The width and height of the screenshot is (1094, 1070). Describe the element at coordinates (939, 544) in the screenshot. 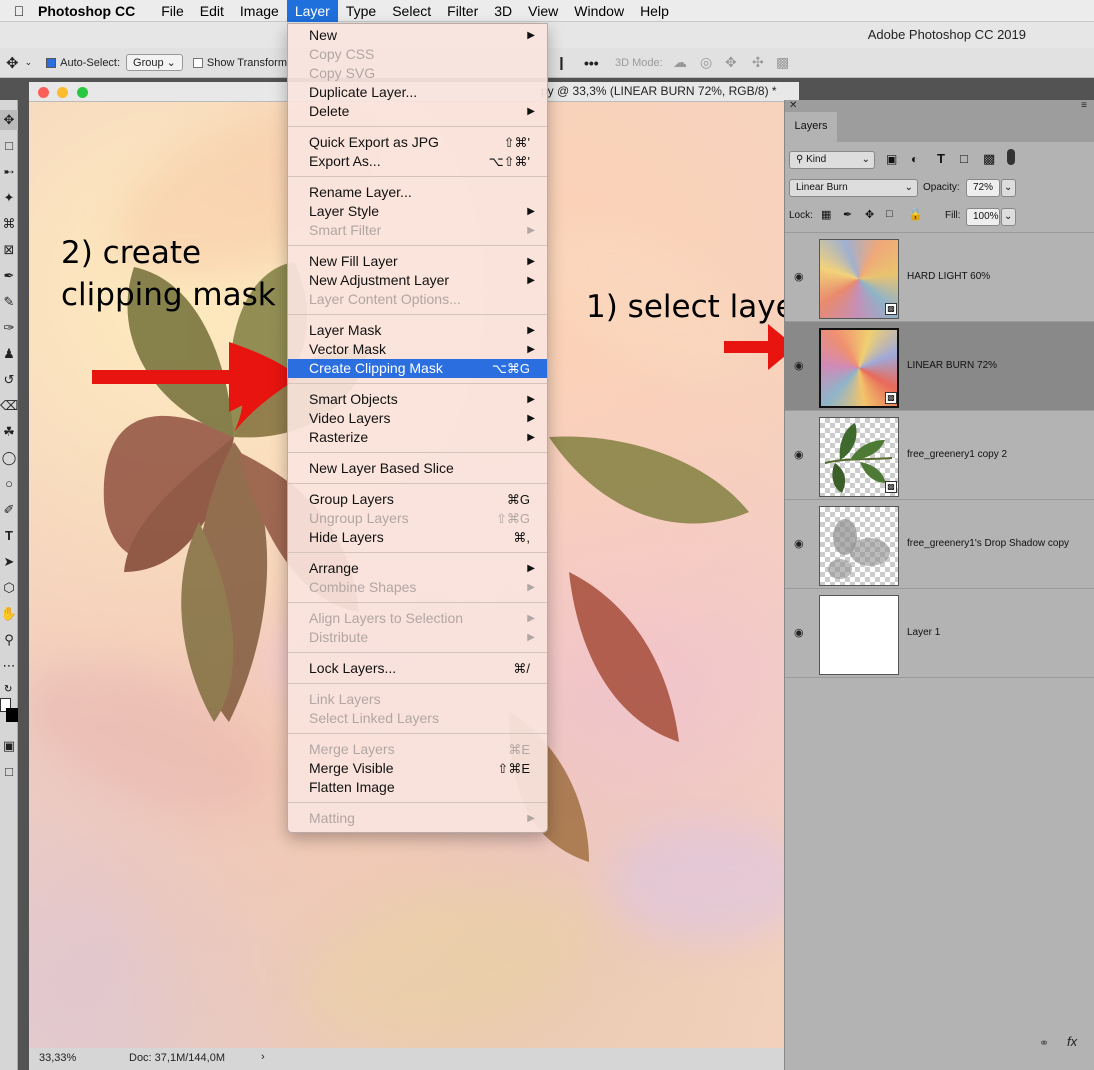

I see `layer-row-drop-shadow: ◉ free_greenery1's Drop Shadow copy` at that location.